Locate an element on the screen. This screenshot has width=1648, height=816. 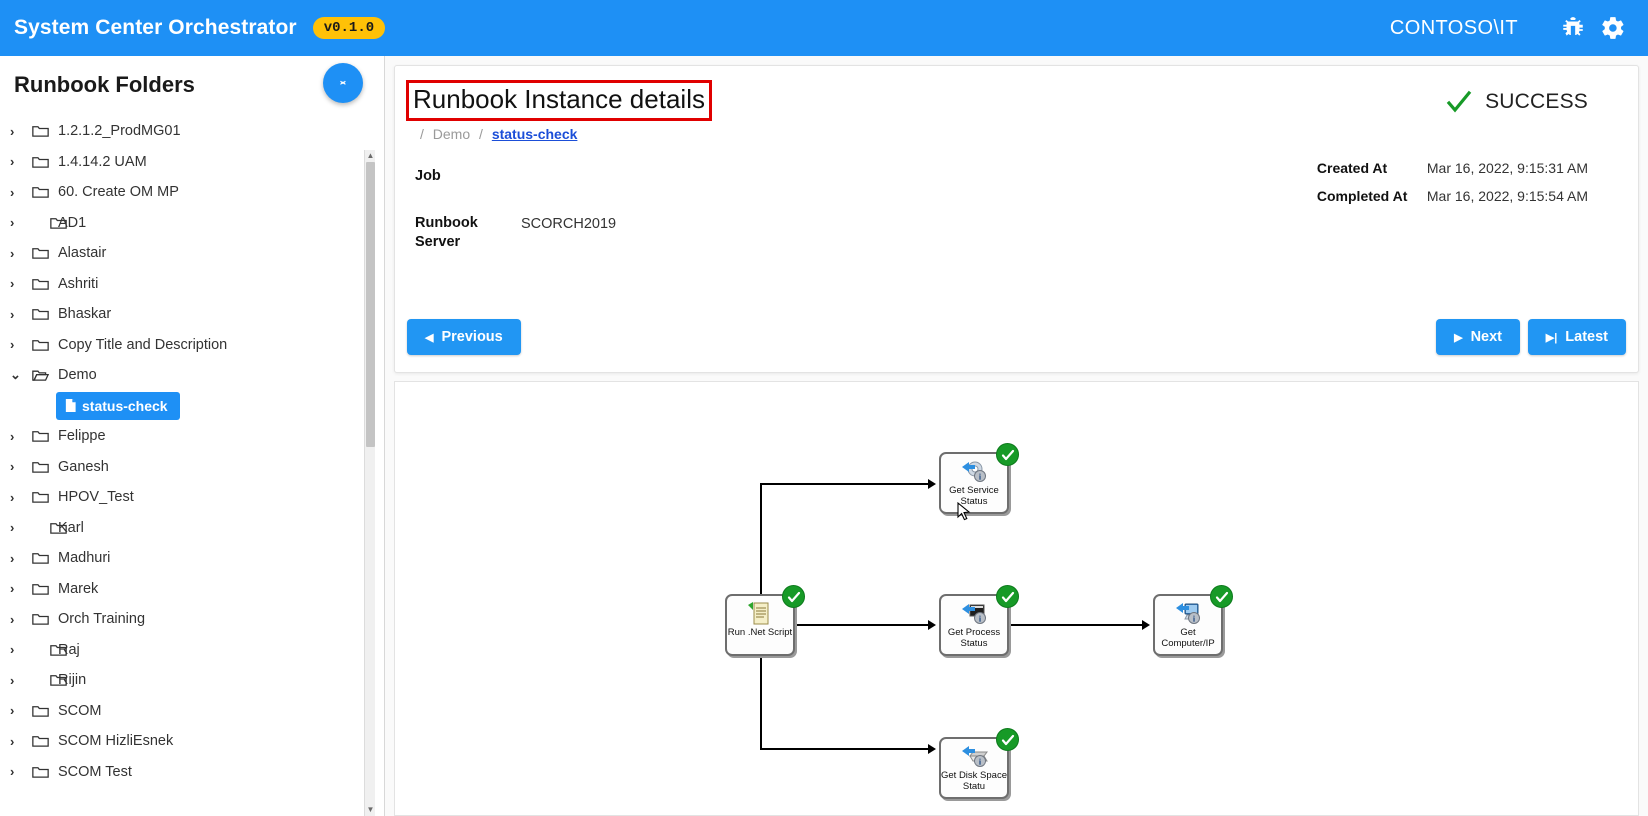
tree-item-scom-hizliesnek: › SCOM HizliEsnek is located at coordinates (192, 741).